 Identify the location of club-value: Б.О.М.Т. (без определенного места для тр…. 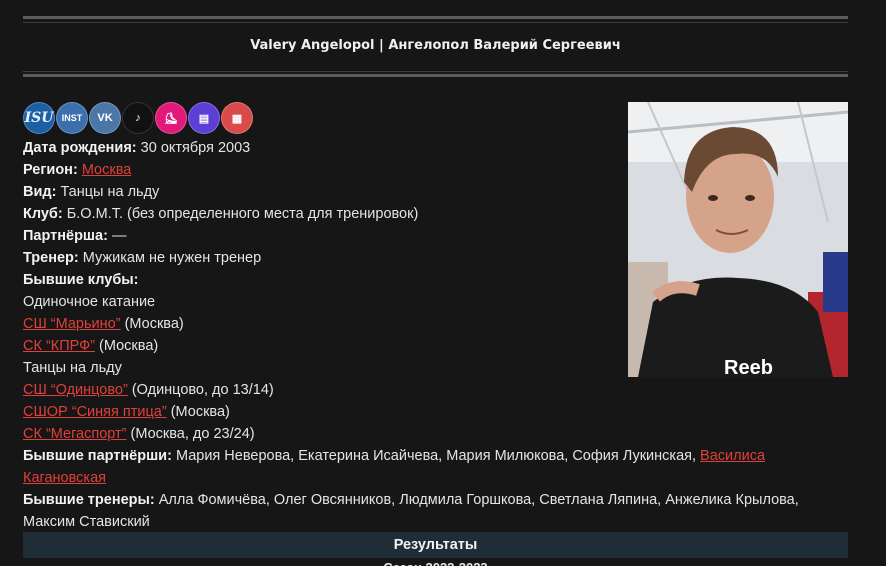
(242, 214).